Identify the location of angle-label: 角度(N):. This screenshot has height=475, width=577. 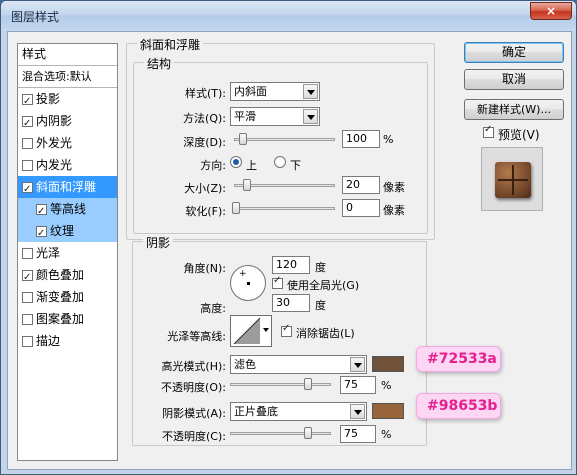
(204, 268).